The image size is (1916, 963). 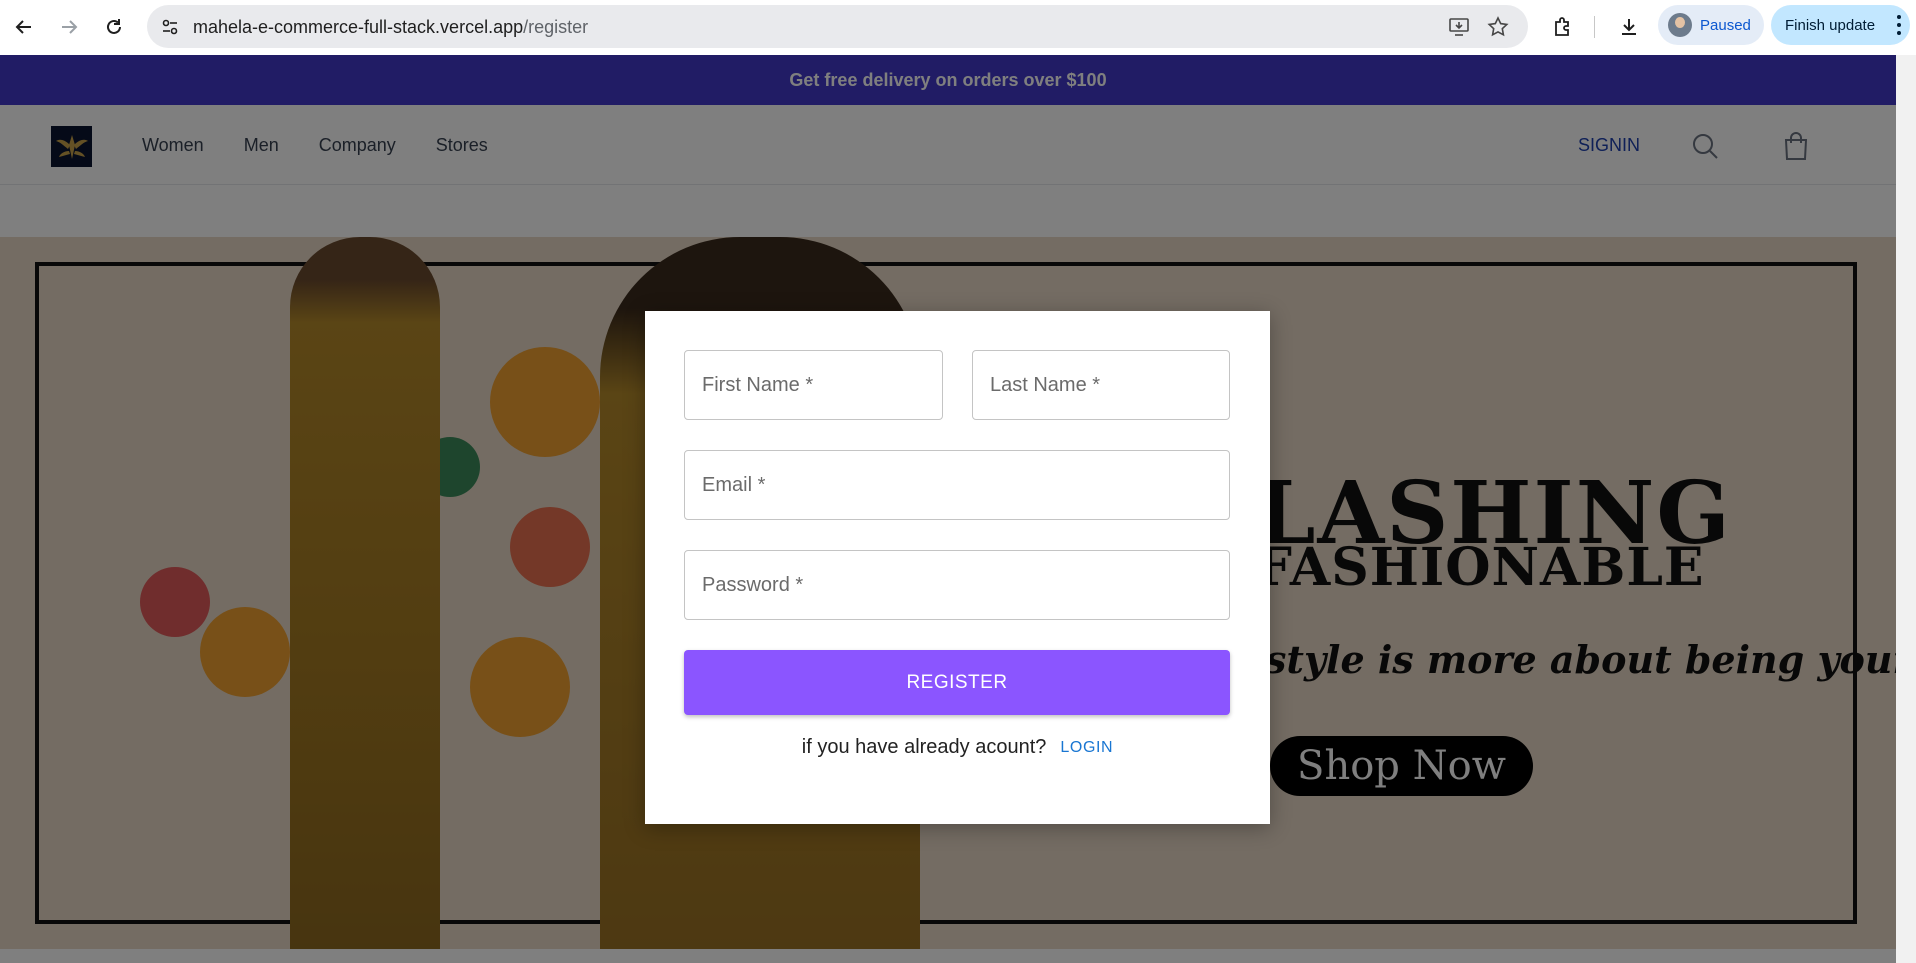 I want to click on site-info-icon, so click(x=170, y=27).